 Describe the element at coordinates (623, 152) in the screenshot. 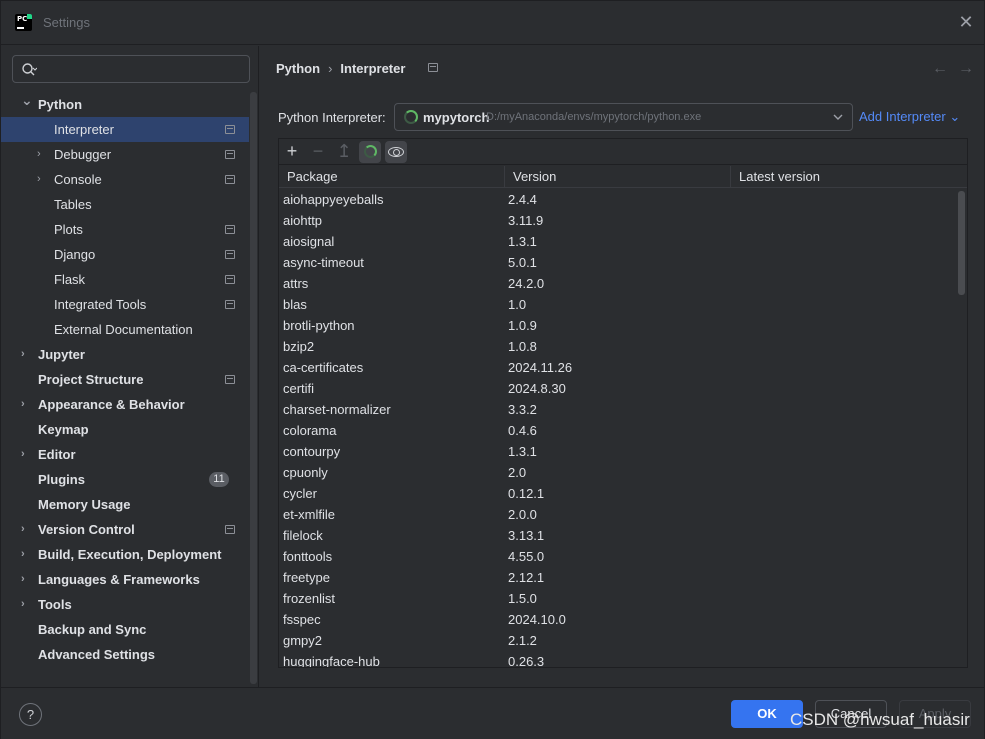

I see `packages-toolbar: + − ↥` at that location.